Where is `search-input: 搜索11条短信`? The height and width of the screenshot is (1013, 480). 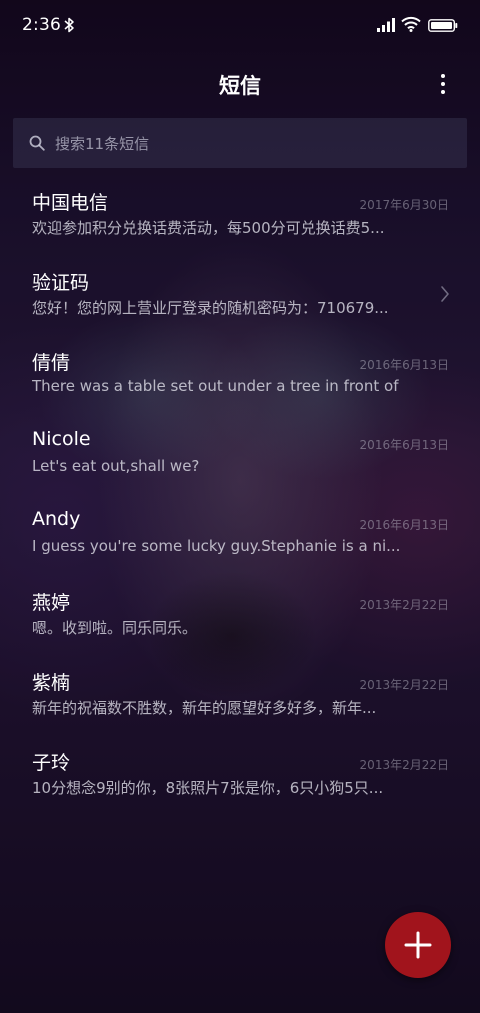
search-input: 搜索11条短信 is located at coordinates (102, 143).